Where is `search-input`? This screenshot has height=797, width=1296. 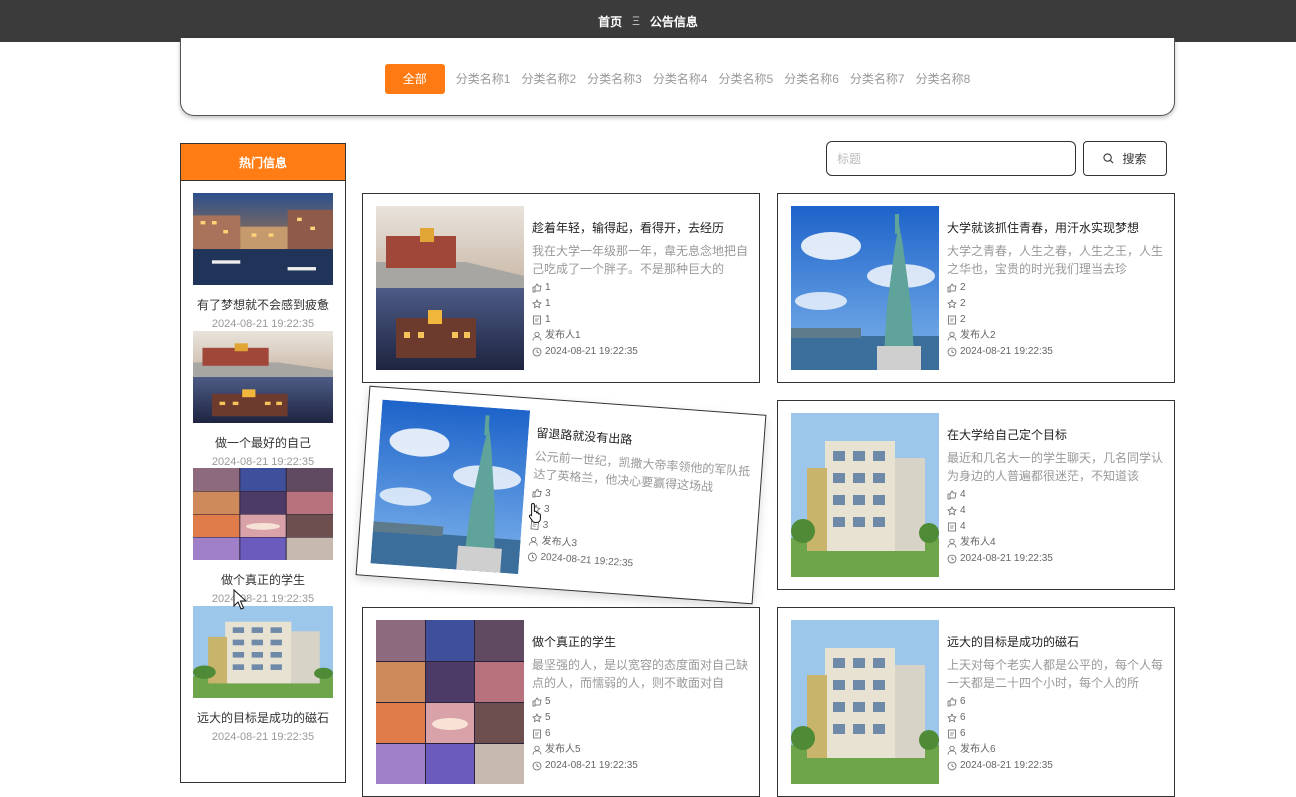
search-input is located at coordinates (951, 158).